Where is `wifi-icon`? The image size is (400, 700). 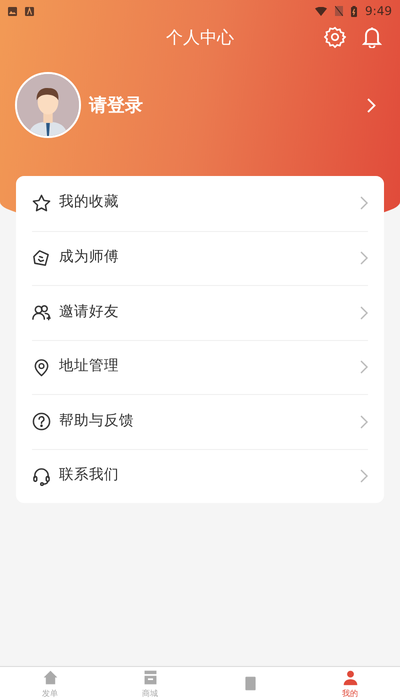 wifi-icon is located at coordinates (321, 11).